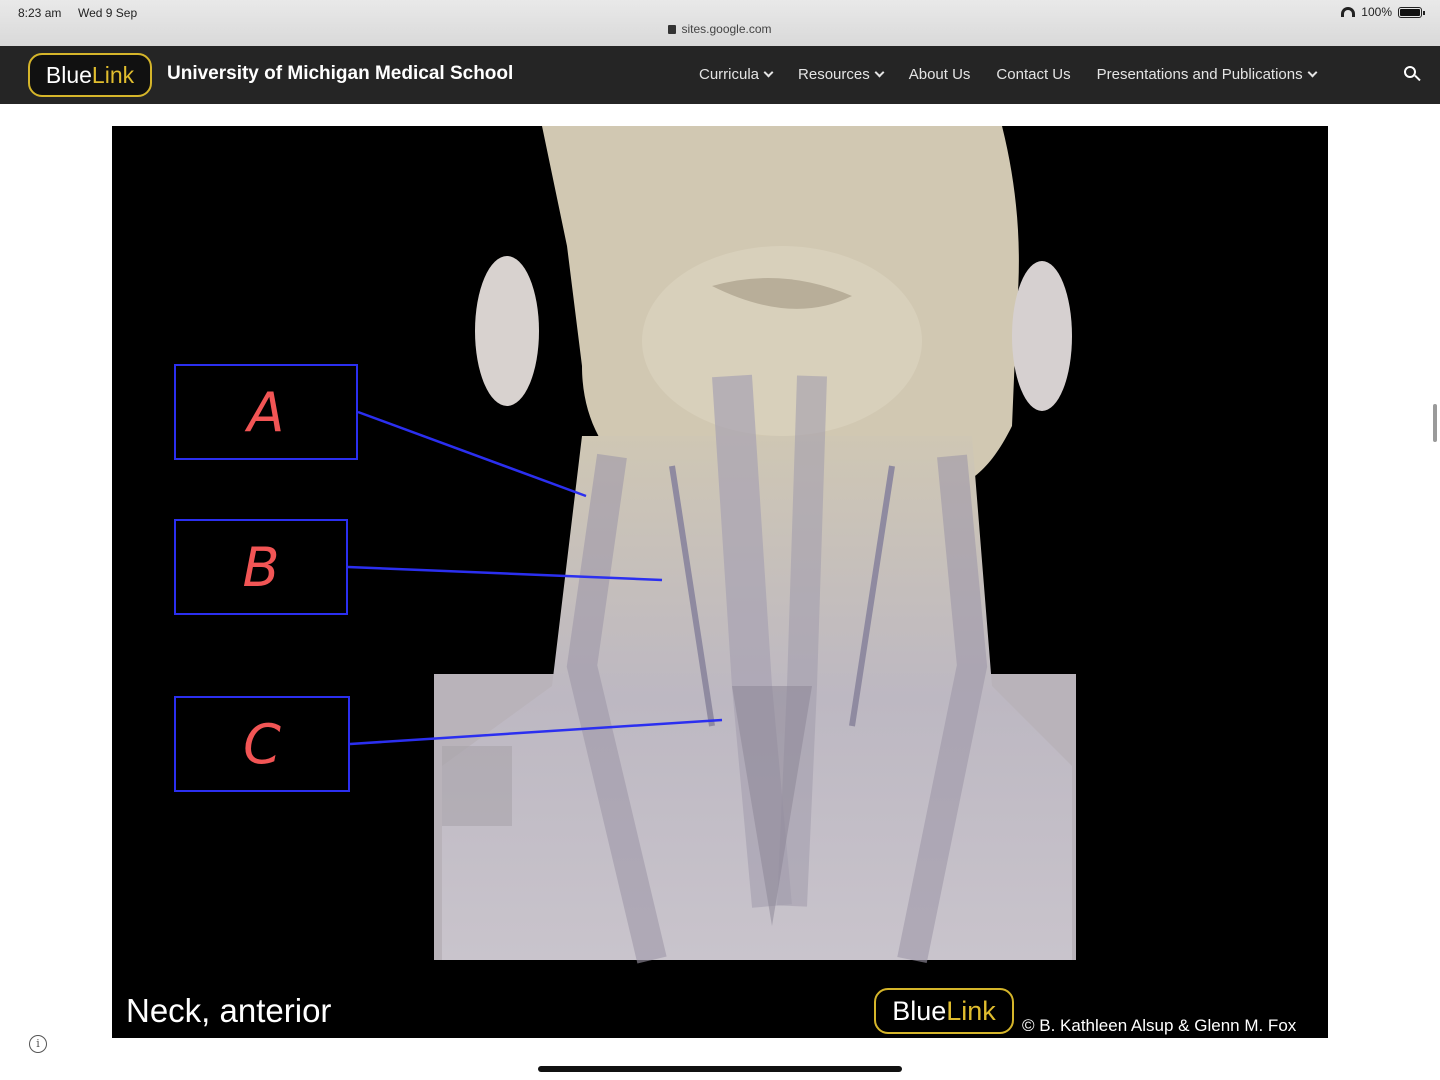 This screenshot has height=1080, width=1440. What do you see at coordinates (1412, 74) in the screenshot?
I see `search-icon` at bounding box center [1412, 74].